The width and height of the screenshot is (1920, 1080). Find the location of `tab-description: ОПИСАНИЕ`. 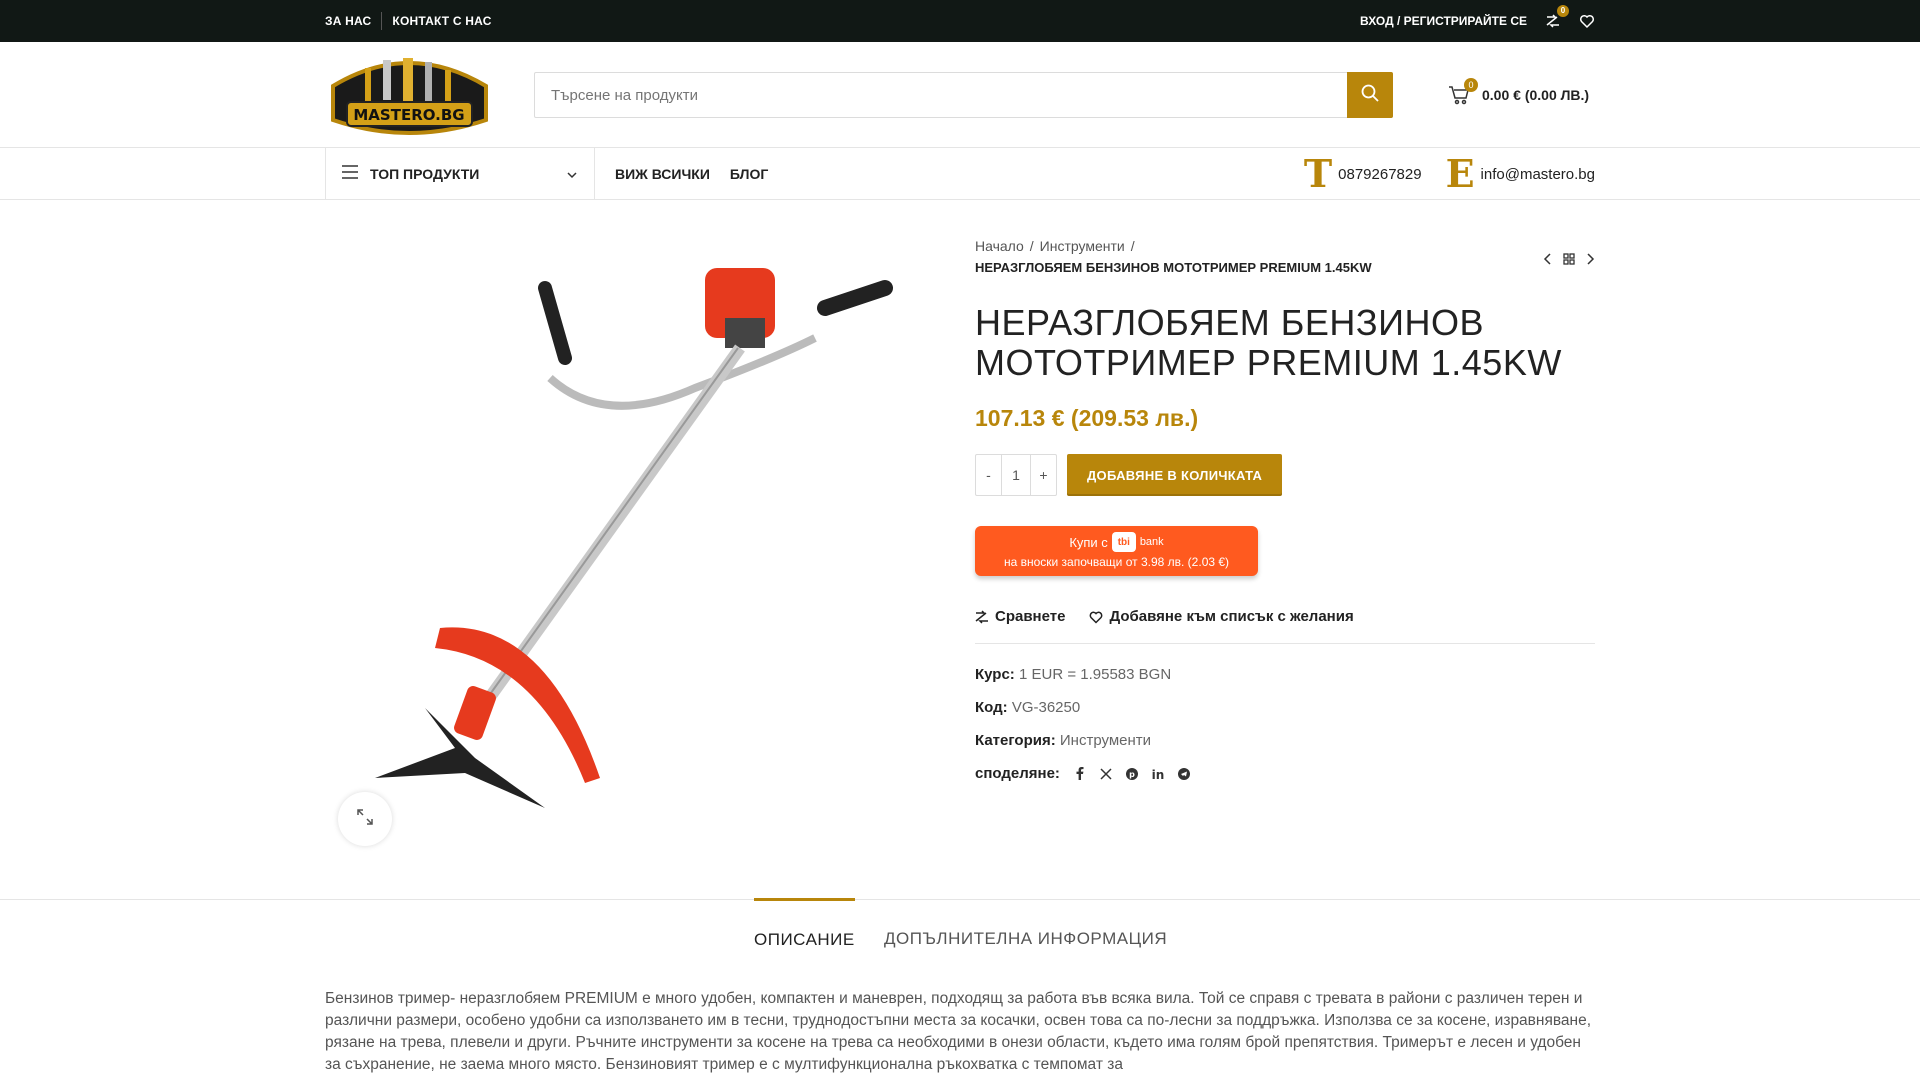

tab-description: ОПИСАНИЕ is located at coordinates (804, 928).